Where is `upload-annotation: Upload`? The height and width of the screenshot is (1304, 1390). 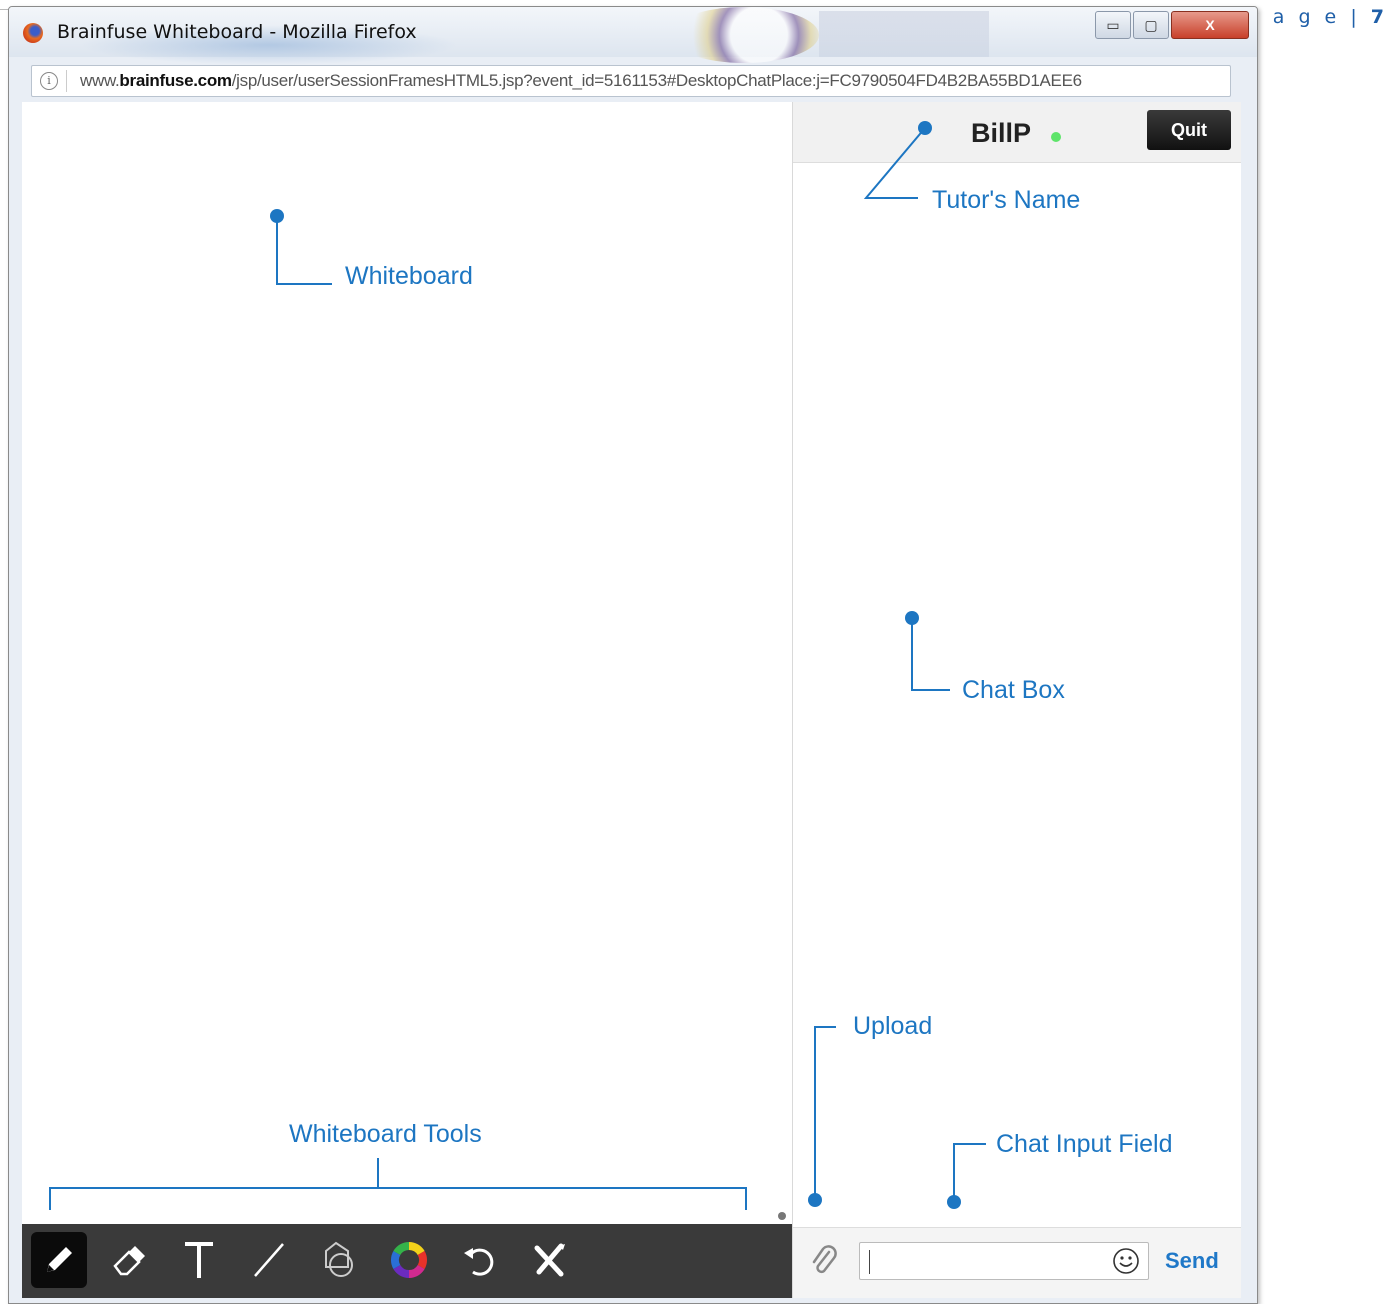 upload-annotation: Upload is located at coordinates (893, 1026).